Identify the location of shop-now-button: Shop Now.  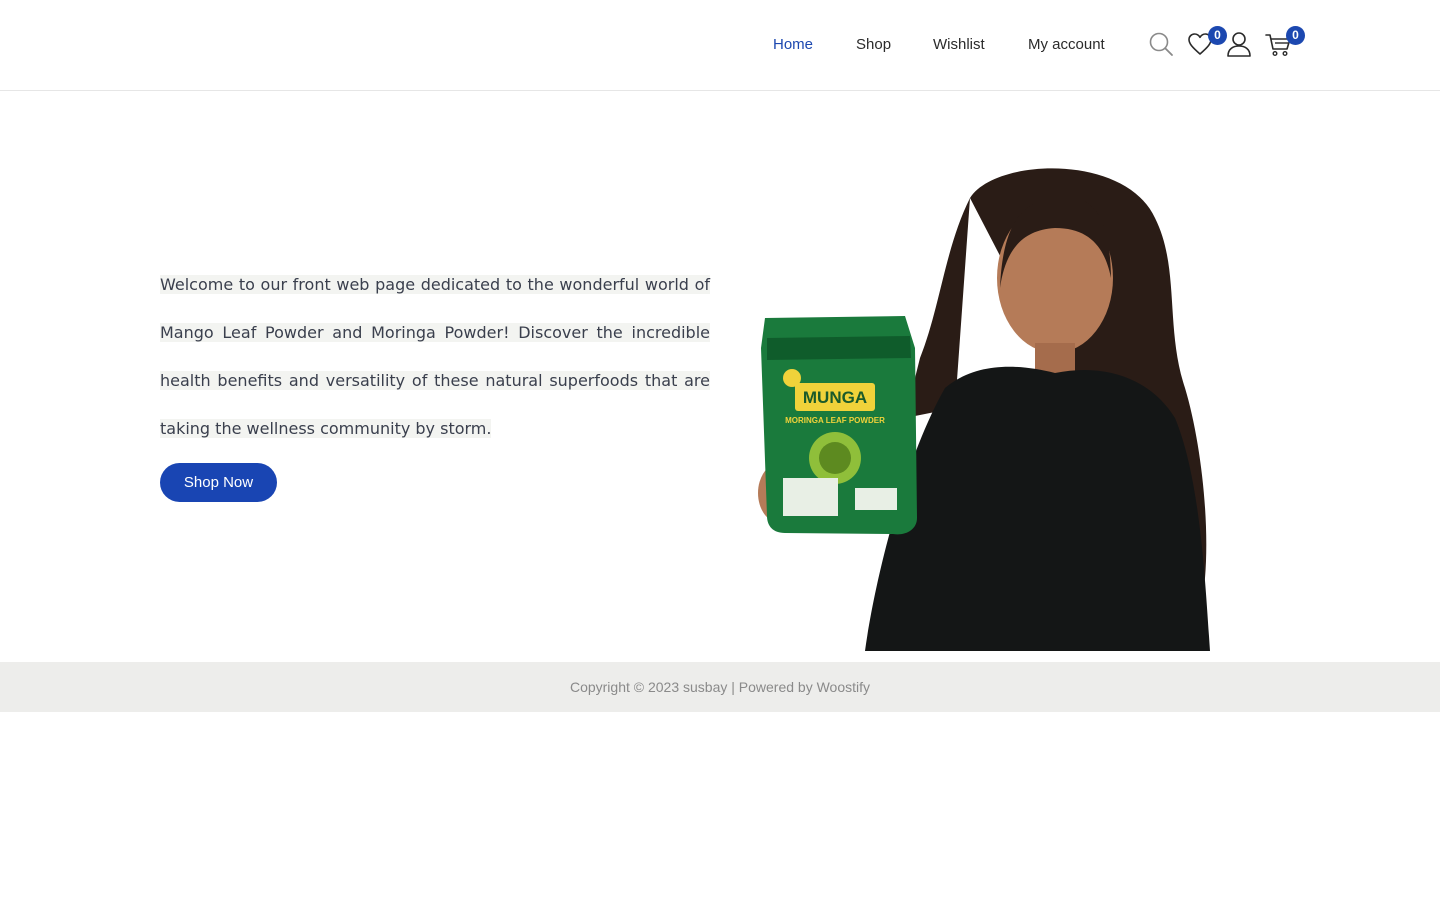
(218, 482).